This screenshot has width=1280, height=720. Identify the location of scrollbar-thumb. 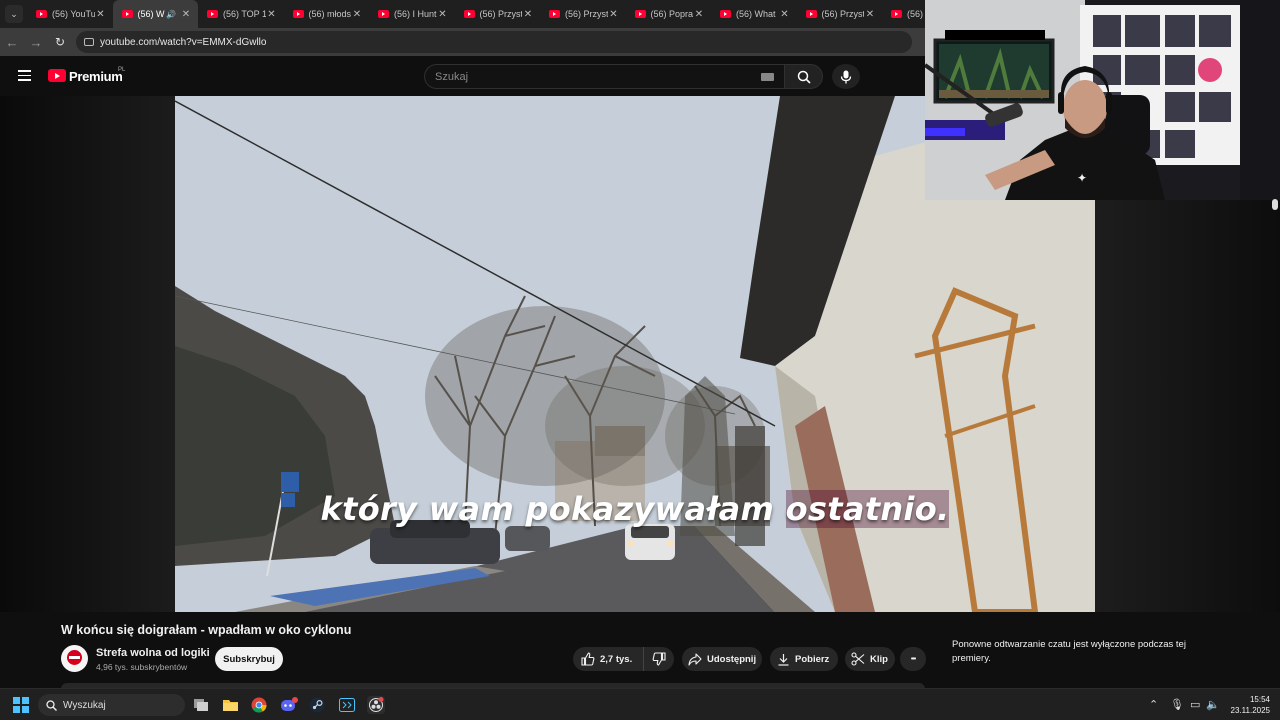
(1275, 204).